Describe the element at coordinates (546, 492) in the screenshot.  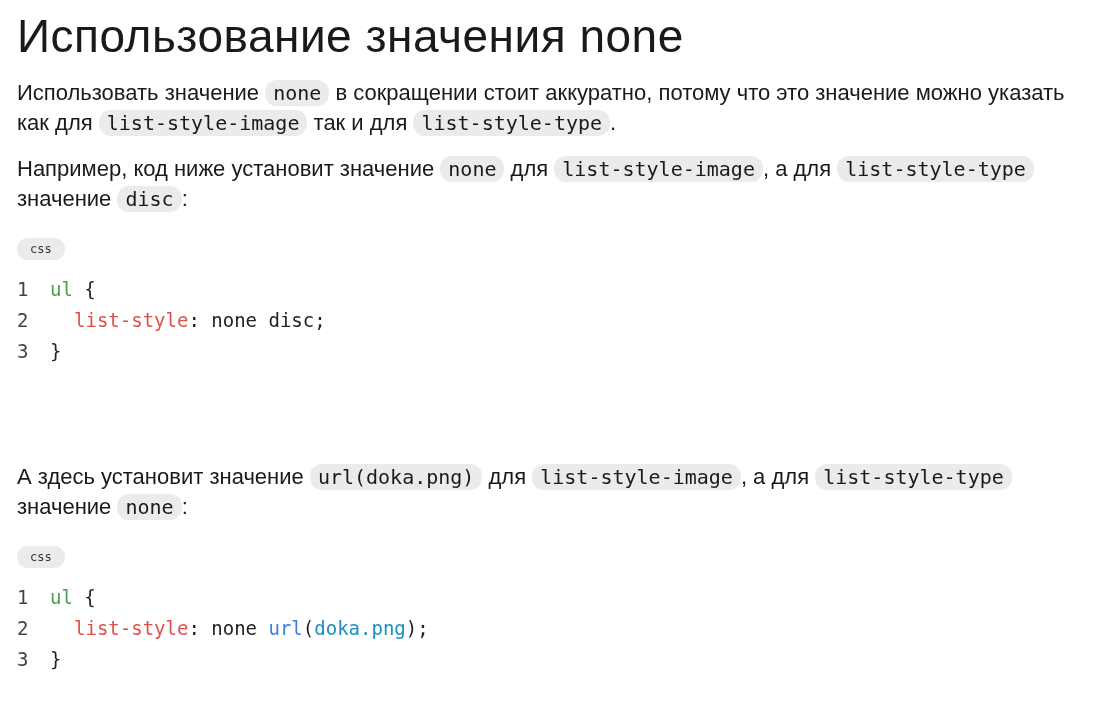
I see `paragraph: А здесь установит значение url(doka.png) для list-style-image , а для list-style-type значение none :` at that location.